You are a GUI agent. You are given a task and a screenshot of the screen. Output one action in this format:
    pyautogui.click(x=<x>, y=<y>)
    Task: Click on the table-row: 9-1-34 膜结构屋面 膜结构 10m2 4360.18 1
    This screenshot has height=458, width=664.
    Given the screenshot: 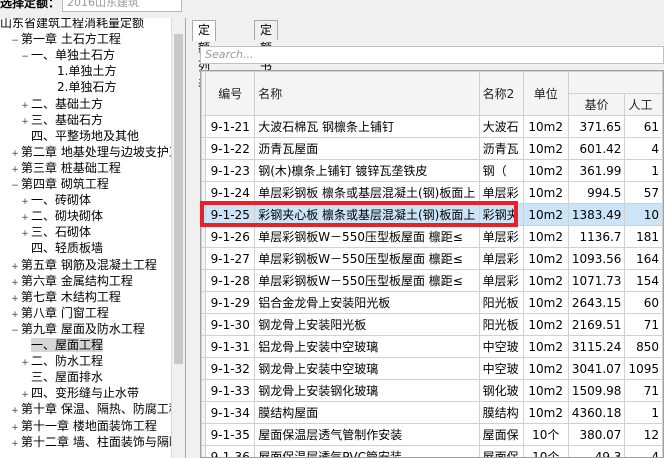 What is the action you would take?
    pyautogui.click(x=432, y=412)
    